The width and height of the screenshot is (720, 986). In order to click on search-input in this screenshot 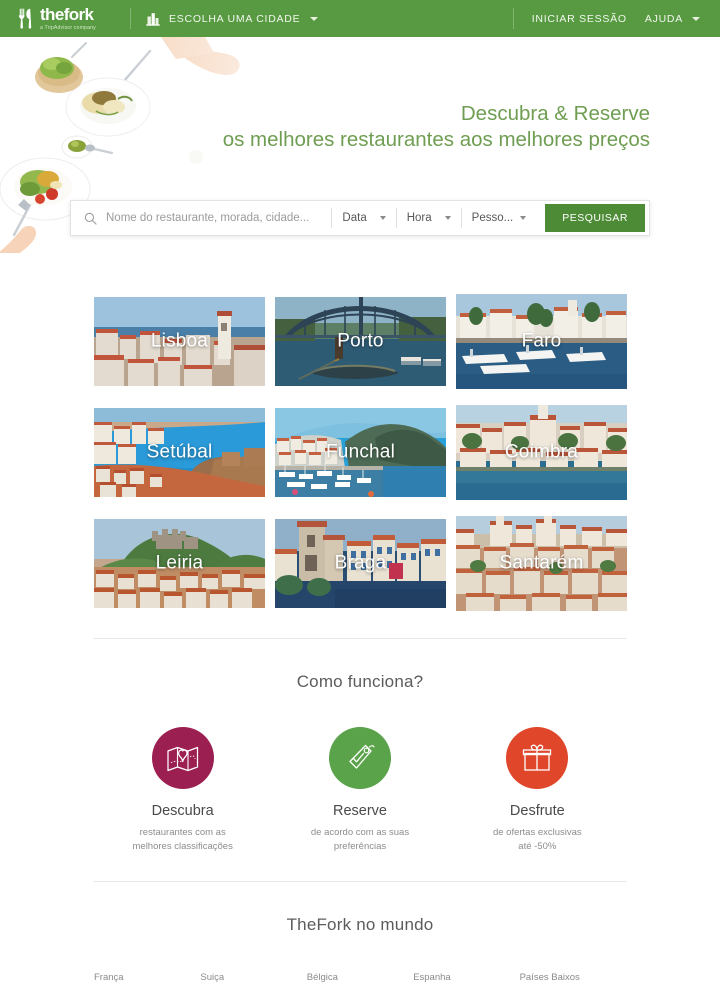, I will do `click(219, 218)`.